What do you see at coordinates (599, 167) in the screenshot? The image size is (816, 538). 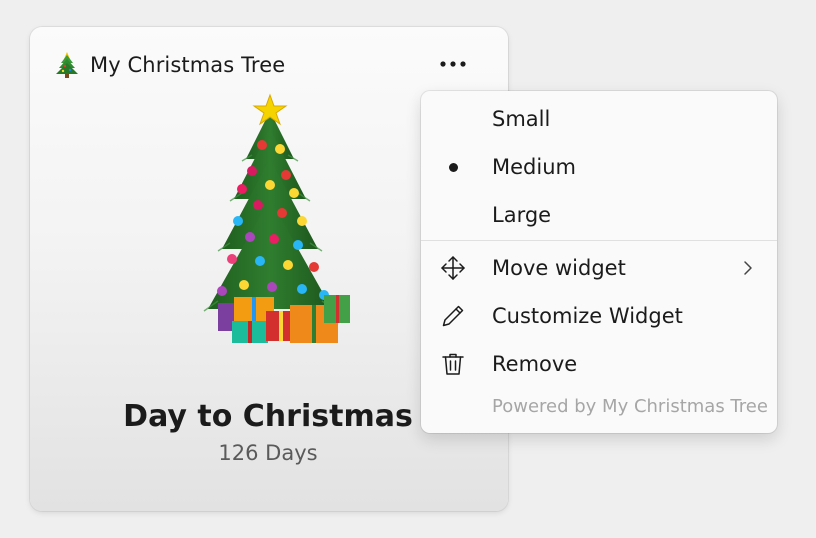 I see `menu-item-size-medium: Medium` at bounding box center [599, 167].